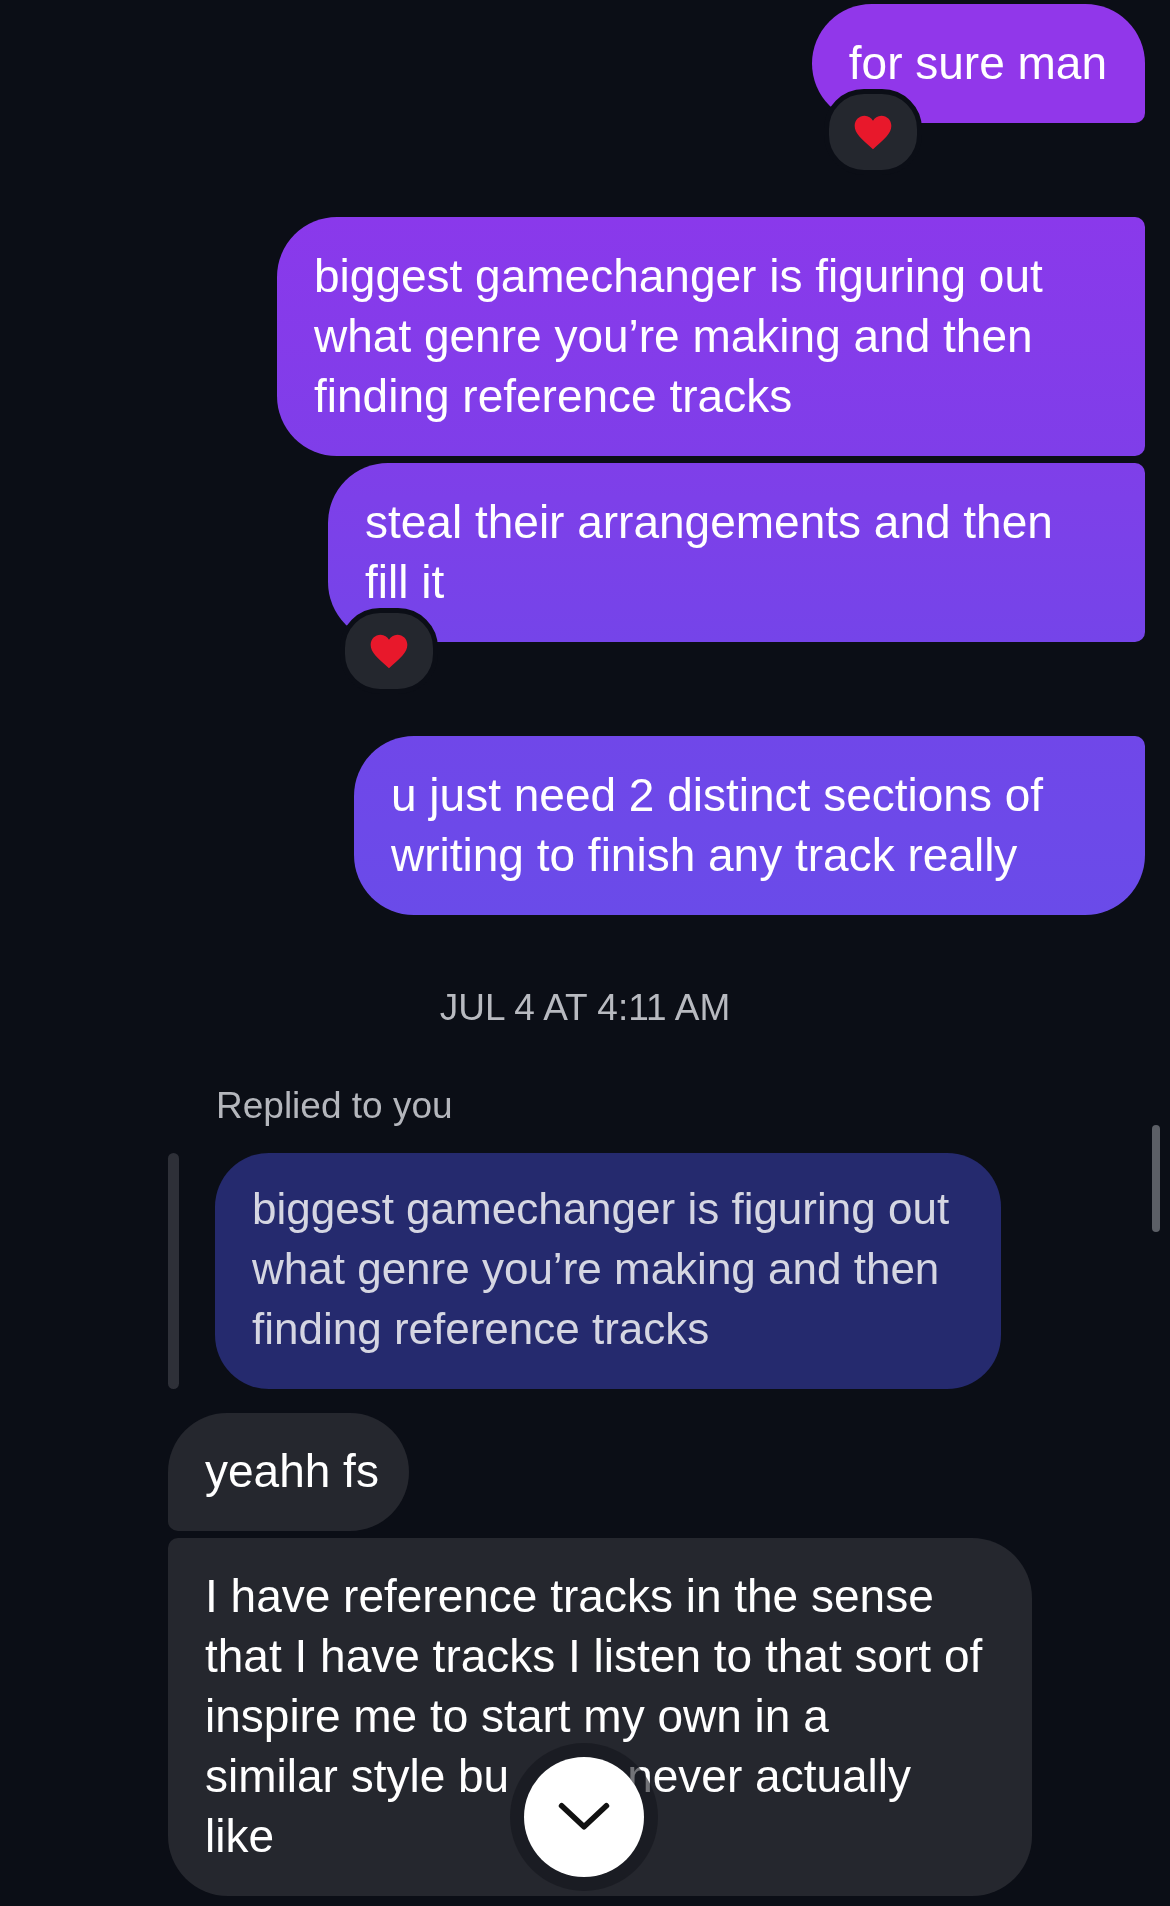 This screenshot has height=1906, width=1170. What do you see at coordinates (608, 1271) in the screenshot?
I see `quoted-message: biggest gamechanger is figuring out what genre you’re making and then finding reference tracks` at bounding box center [608, 1271].